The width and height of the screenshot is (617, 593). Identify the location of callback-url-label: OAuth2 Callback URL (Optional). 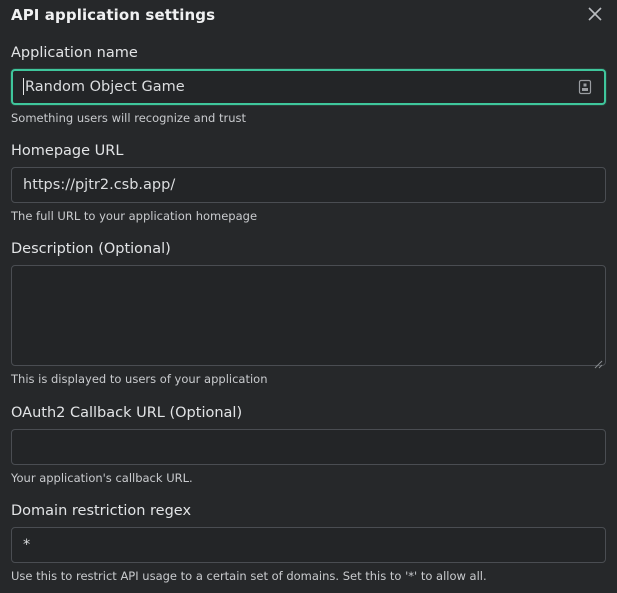
(127, 413).